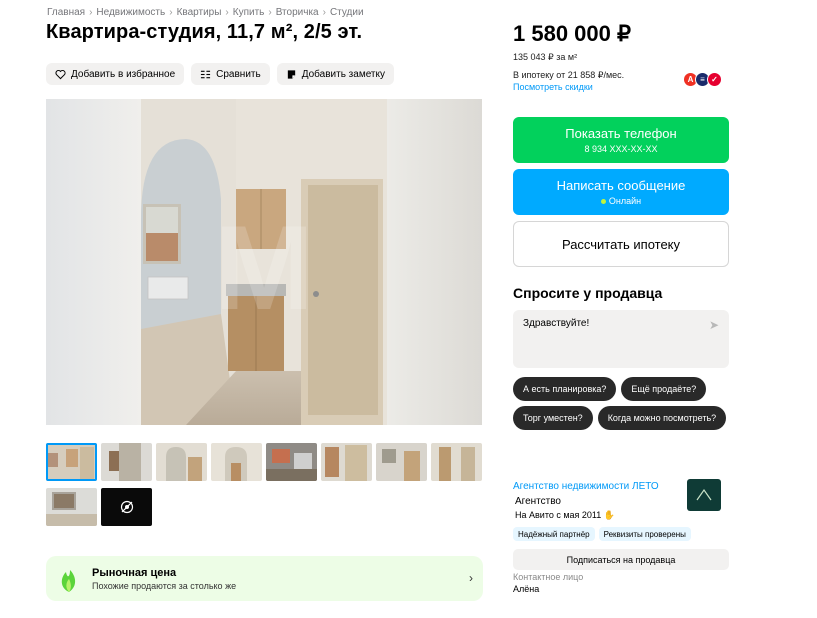  What do you see at coordinates (553, 418) in the screenshot?
I see `quick-question-chip: Торг уместен?` at bounding box center [553, 418].